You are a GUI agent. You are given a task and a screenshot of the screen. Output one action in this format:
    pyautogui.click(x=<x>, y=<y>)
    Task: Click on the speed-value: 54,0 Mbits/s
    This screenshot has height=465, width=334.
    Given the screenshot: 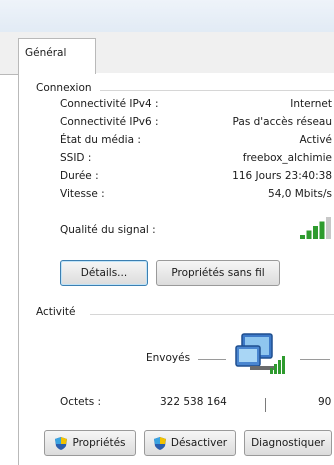 What is the action you would take?
    pyautogui.click(x=300, y=194)
    